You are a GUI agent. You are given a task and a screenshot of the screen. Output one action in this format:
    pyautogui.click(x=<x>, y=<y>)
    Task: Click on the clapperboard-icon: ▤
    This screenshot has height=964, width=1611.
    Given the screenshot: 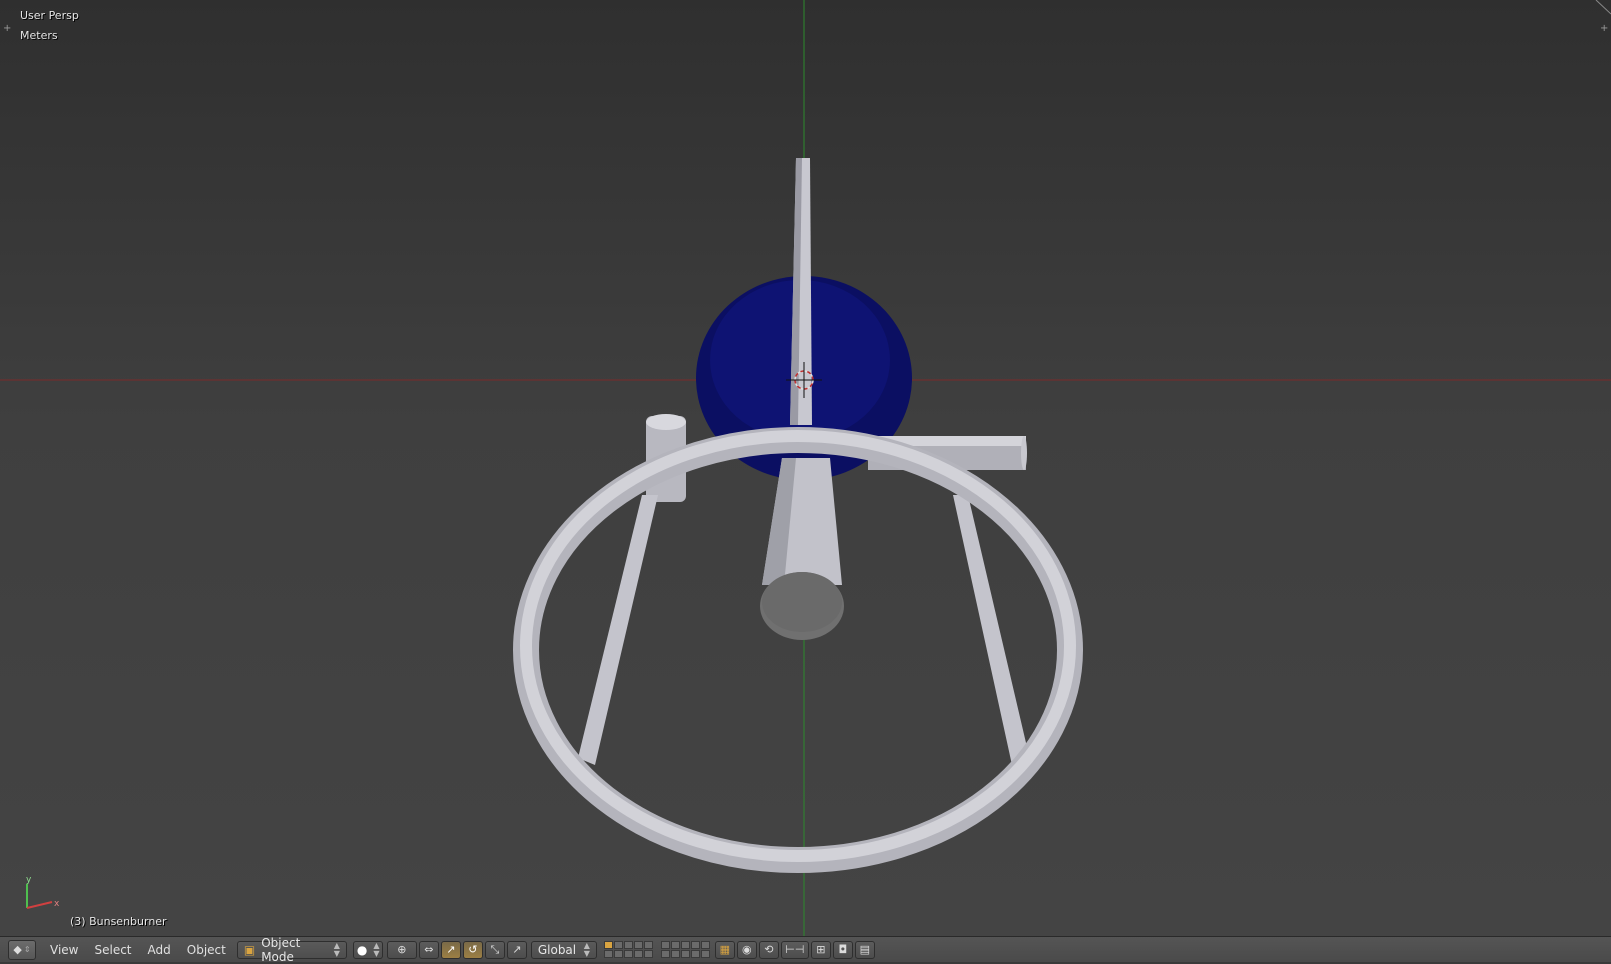 What is the action you would take?
    pyautogui.click(x=865, y=949)
    